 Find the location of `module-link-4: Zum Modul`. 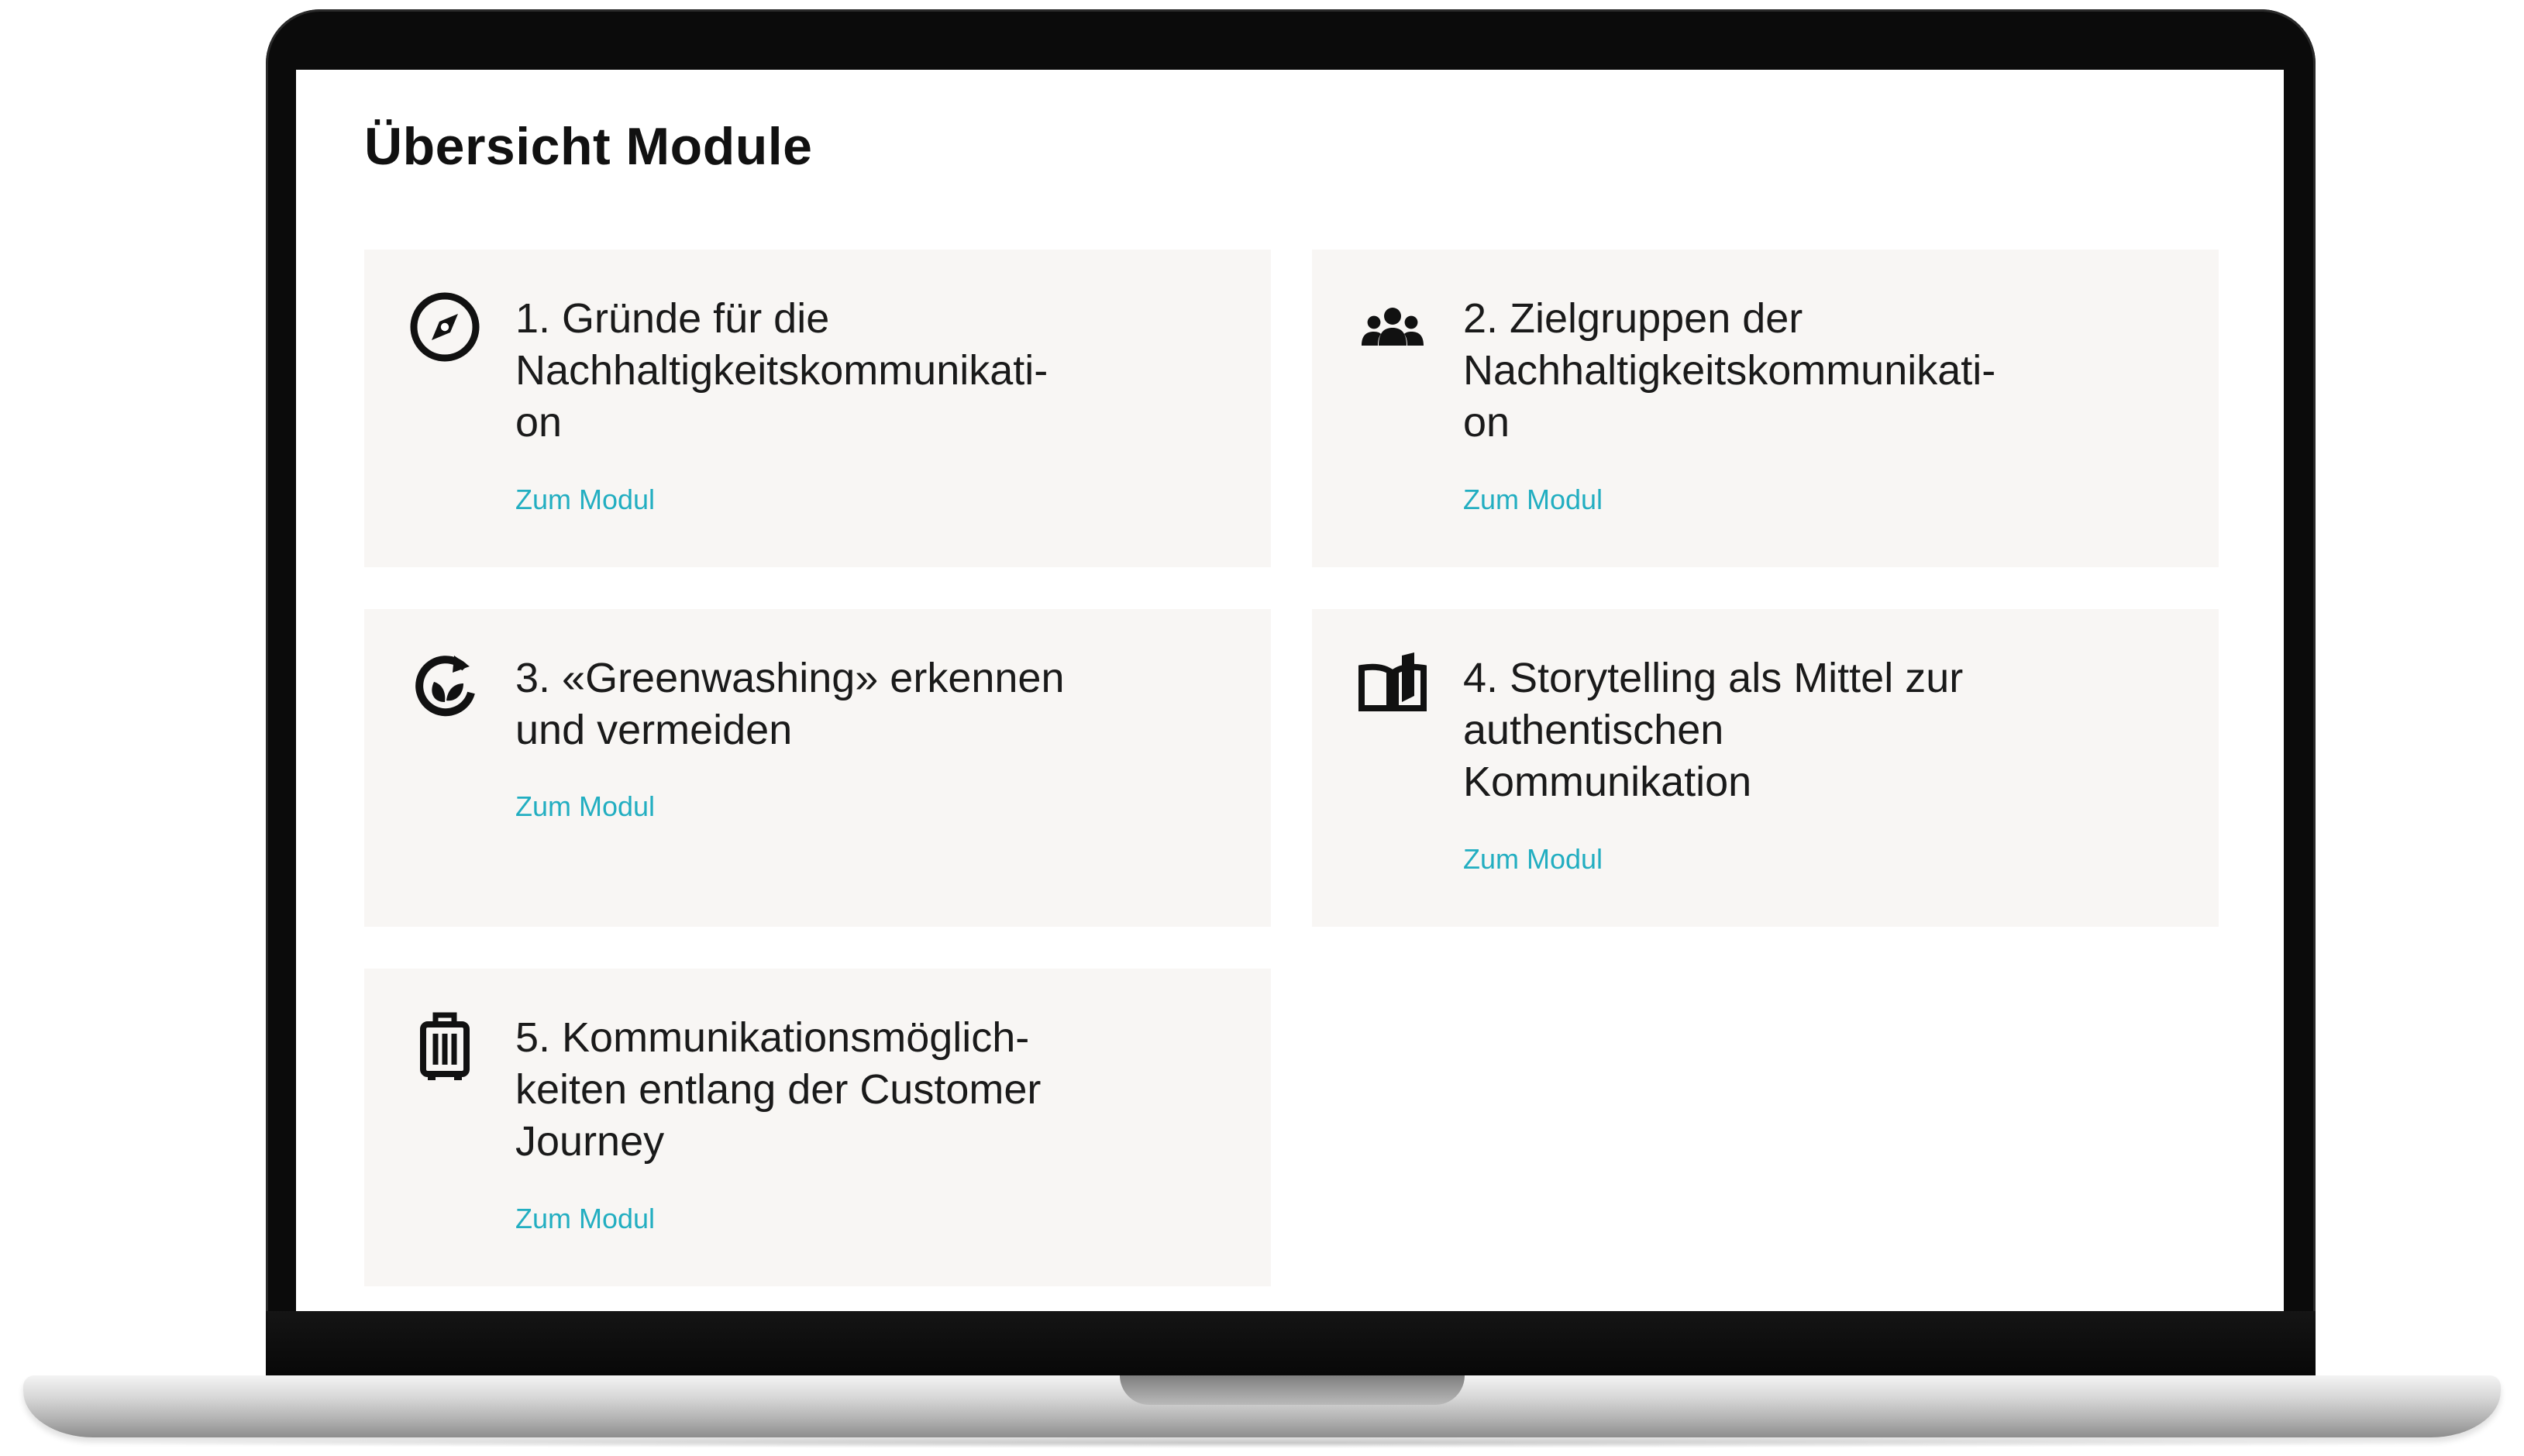

module-link-4: Zum Modul is located at coordinates (1533, 859).